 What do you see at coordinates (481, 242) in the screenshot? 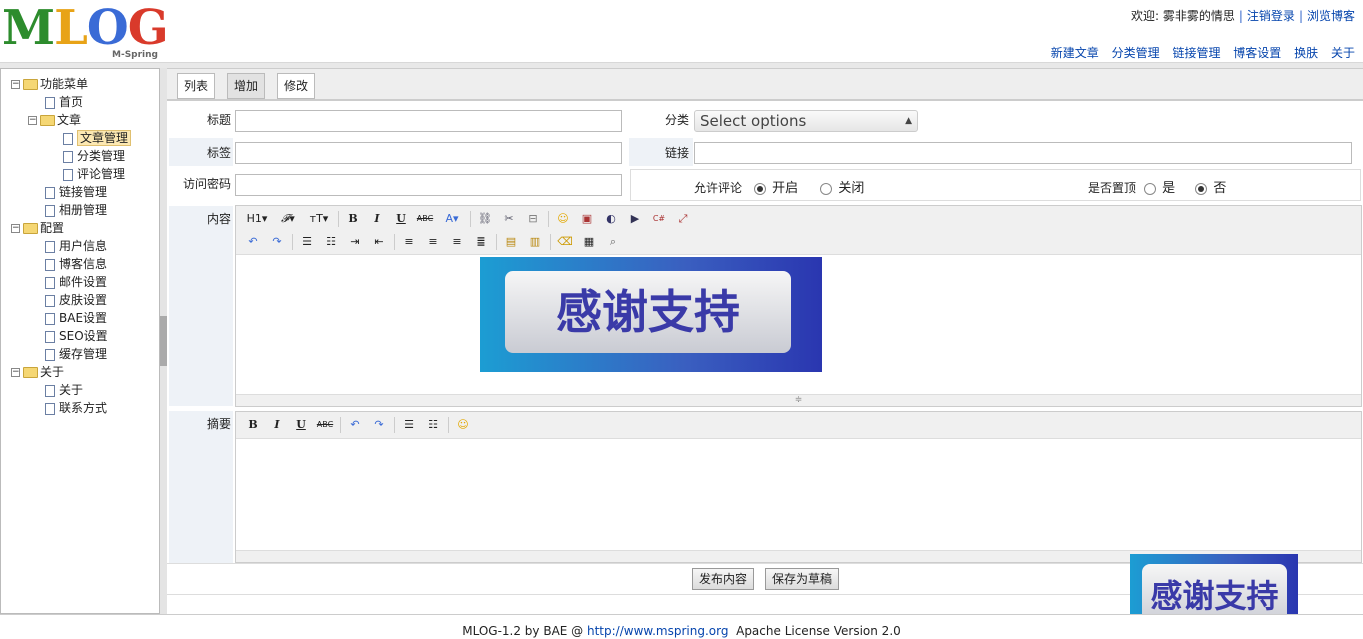
I see `justify-icon: ≣` at bounding box center [481, 242].